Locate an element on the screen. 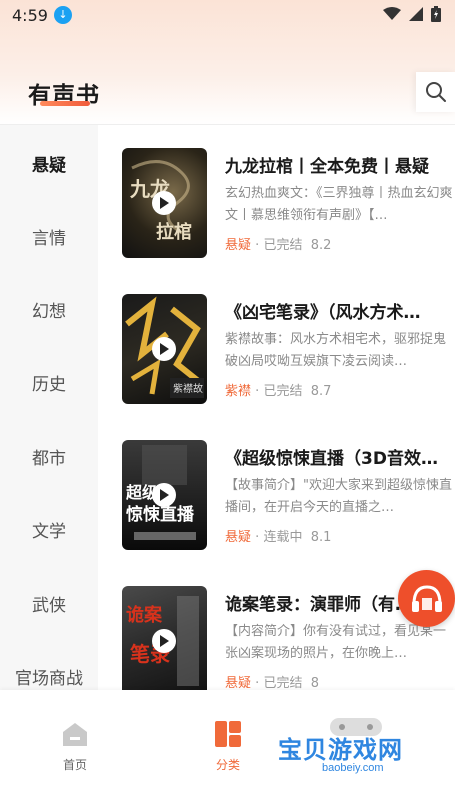 This screenshot has width=455, height=809. book-meta: 悬疑 · 连载中 8.1 is located at coordinates (278, 535).